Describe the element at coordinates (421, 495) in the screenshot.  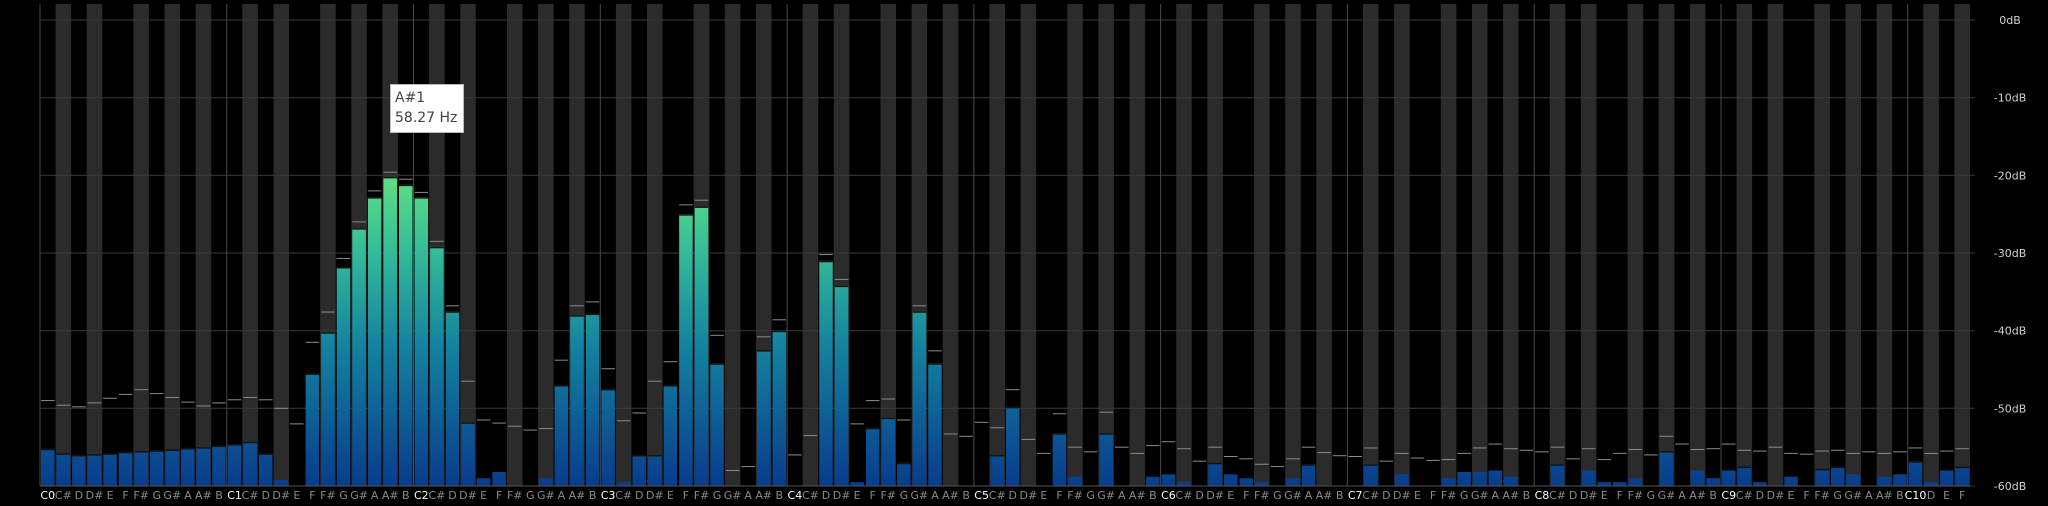
I see `x-tick-label: C2` at that location.